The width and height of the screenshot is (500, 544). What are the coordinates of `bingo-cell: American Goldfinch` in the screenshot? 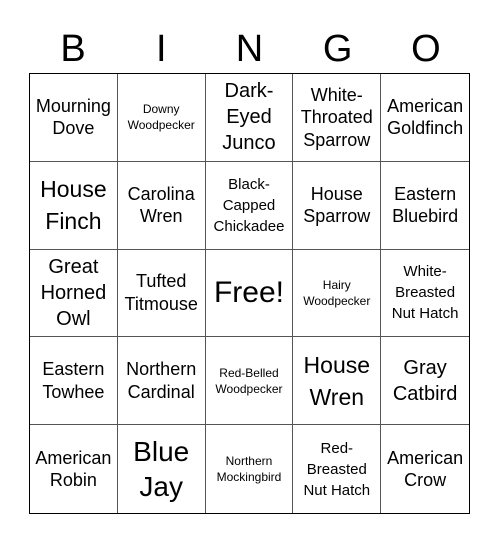 It's located at (425, 118).